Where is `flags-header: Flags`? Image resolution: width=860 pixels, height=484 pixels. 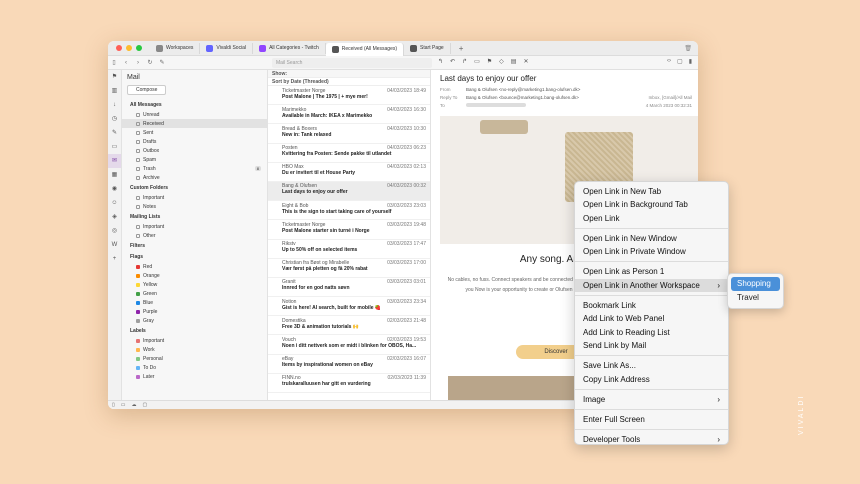
flags-header: Flags is located at coordinates (194, 257).